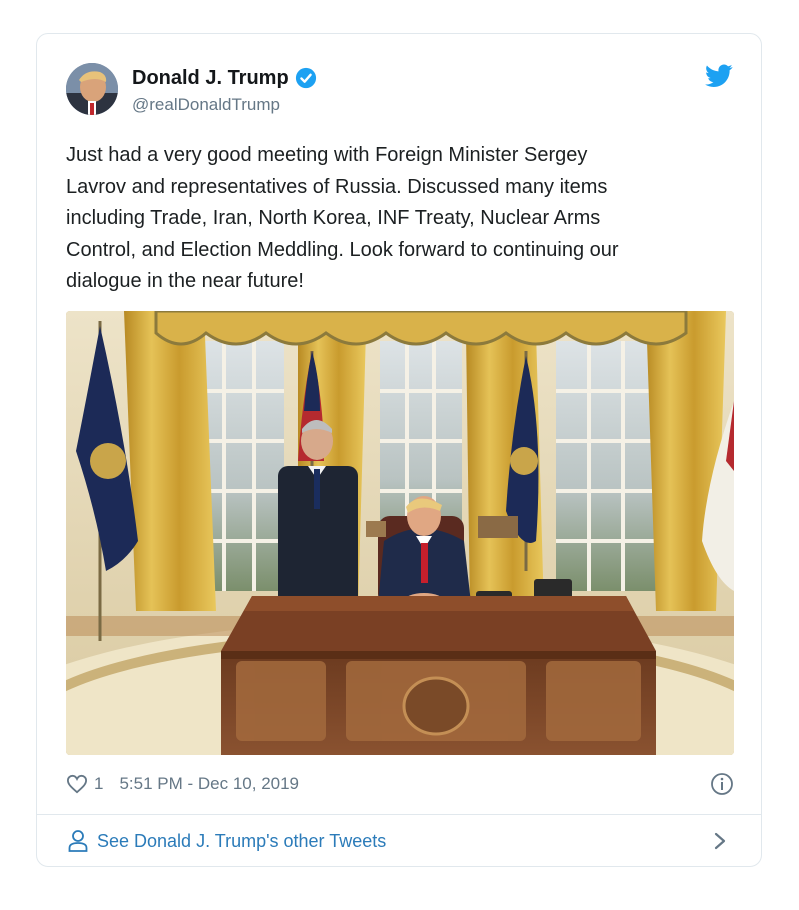  I want to click on twitter-bird-icon, so click(719, 76).